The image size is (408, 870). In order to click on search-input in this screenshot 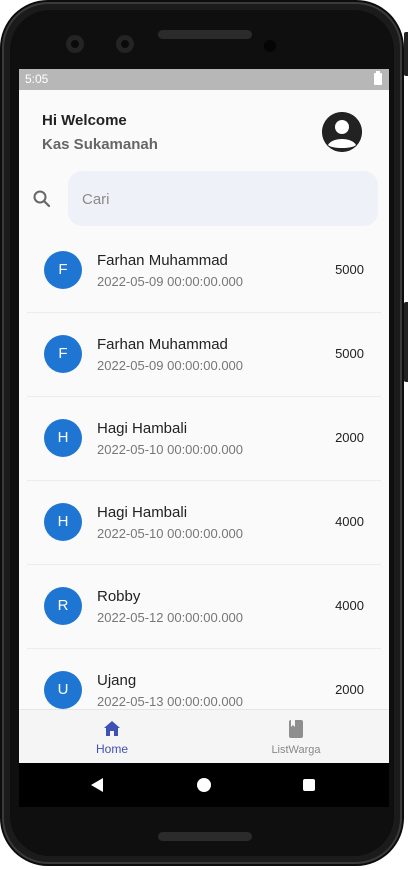, I will do `click(222, 199)`.